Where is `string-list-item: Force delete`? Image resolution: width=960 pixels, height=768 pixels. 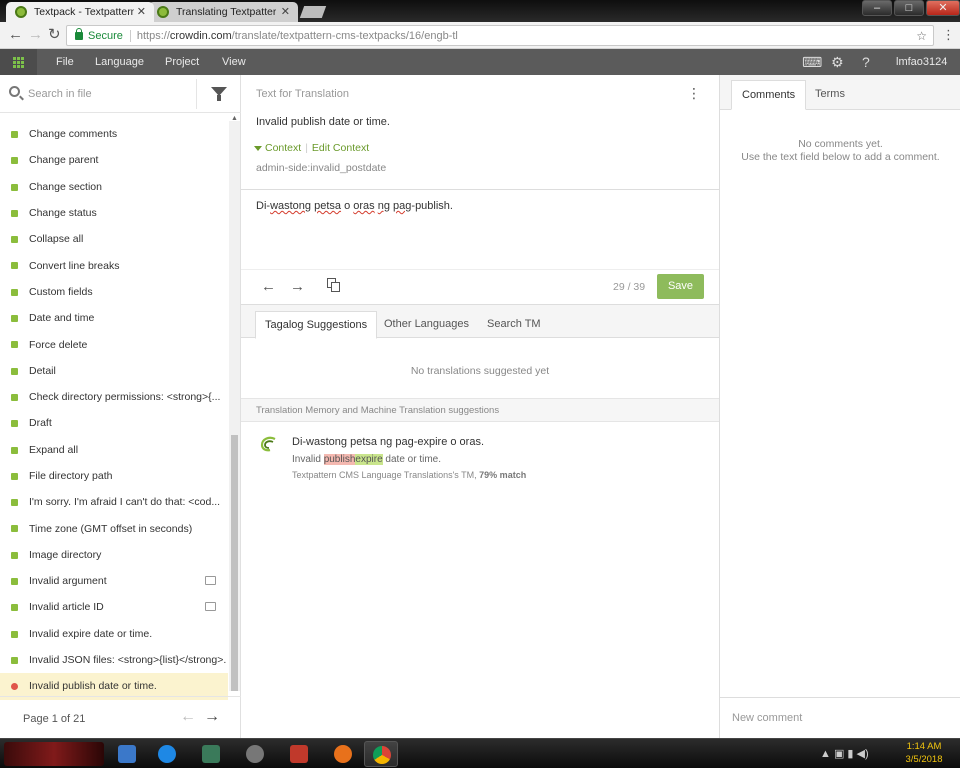 string-list-item: Force delete is located at coordinates (114, 344).